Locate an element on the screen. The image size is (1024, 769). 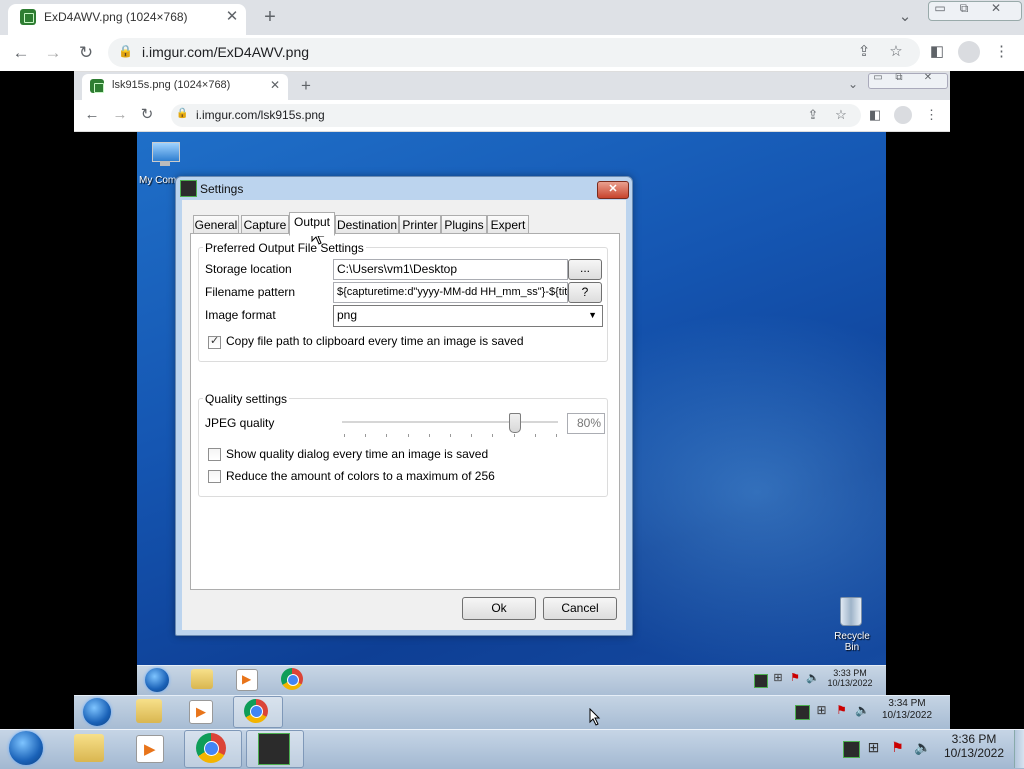
tab-general: General is located at coordinates (216, 225).